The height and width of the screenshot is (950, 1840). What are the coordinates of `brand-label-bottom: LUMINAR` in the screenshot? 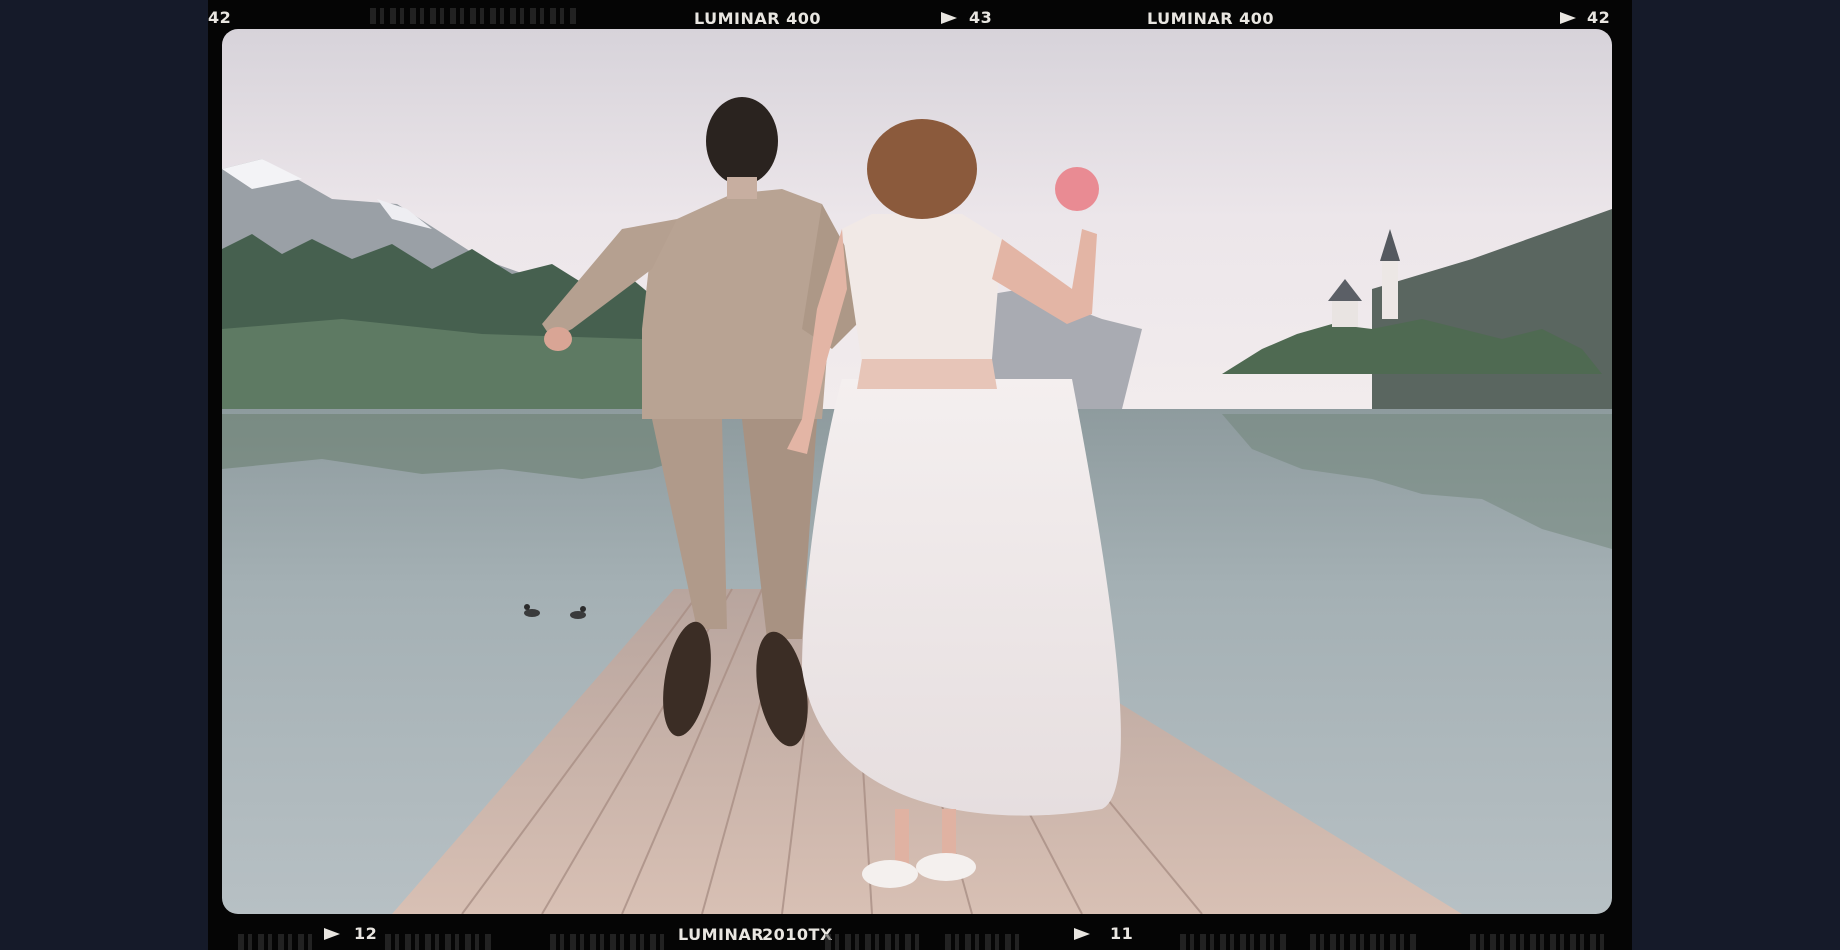 It's located at (721, 934).